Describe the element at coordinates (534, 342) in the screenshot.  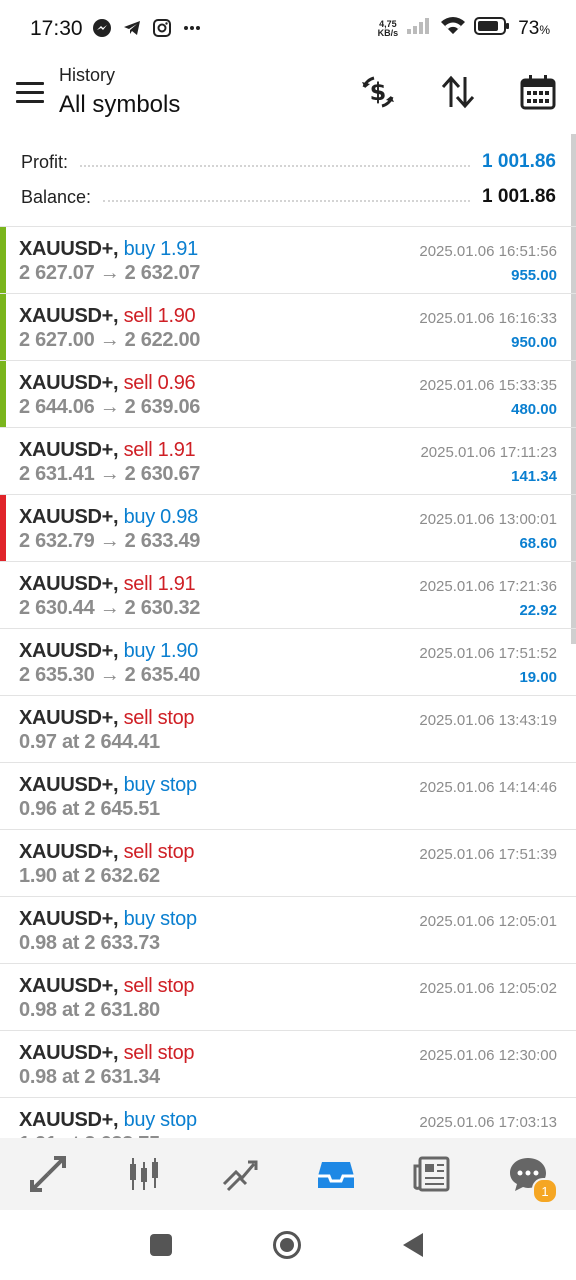
I see `row-profit: 950.00` at that location.